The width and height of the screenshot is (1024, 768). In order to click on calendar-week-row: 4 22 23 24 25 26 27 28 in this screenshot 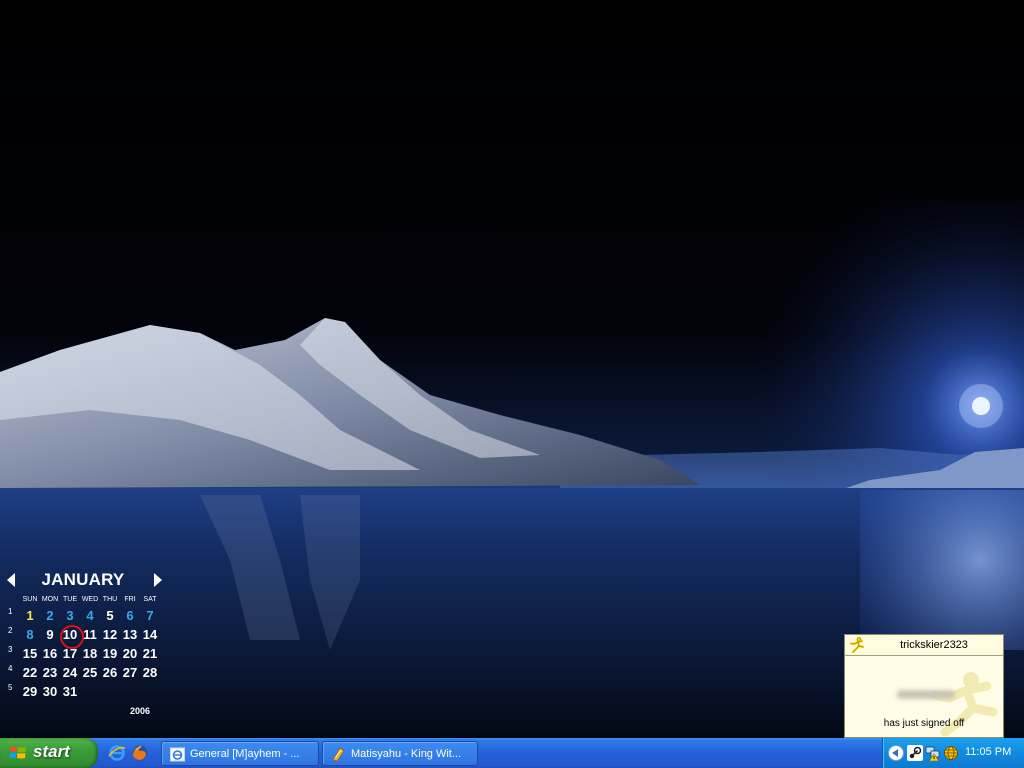, I will do `click(86, 674)`.